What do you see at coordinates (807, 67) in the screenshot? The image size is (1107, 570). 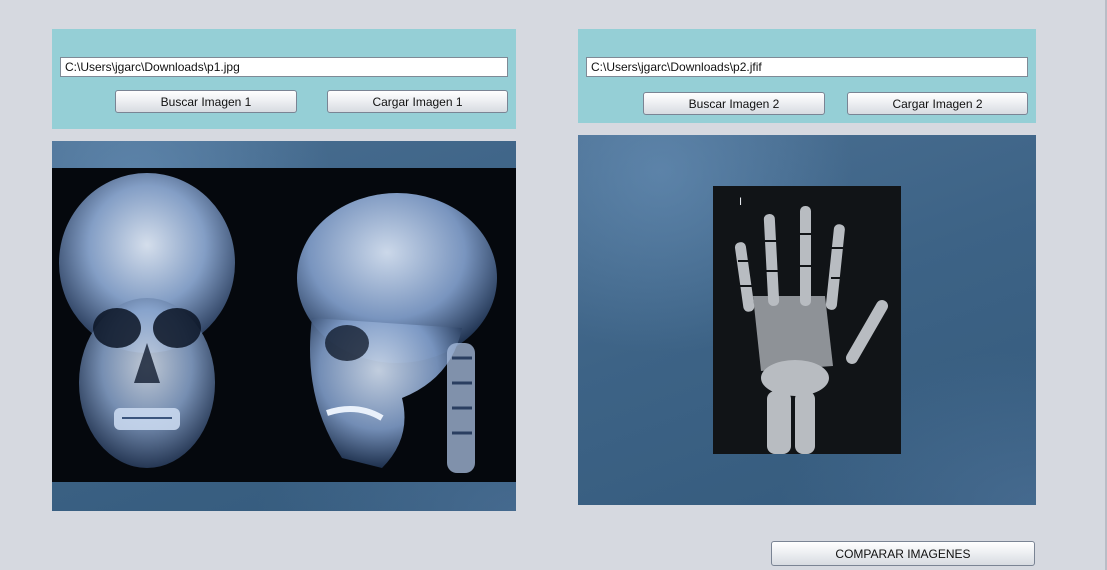 I see `image2-path-field` at bounding box center [807, 67].